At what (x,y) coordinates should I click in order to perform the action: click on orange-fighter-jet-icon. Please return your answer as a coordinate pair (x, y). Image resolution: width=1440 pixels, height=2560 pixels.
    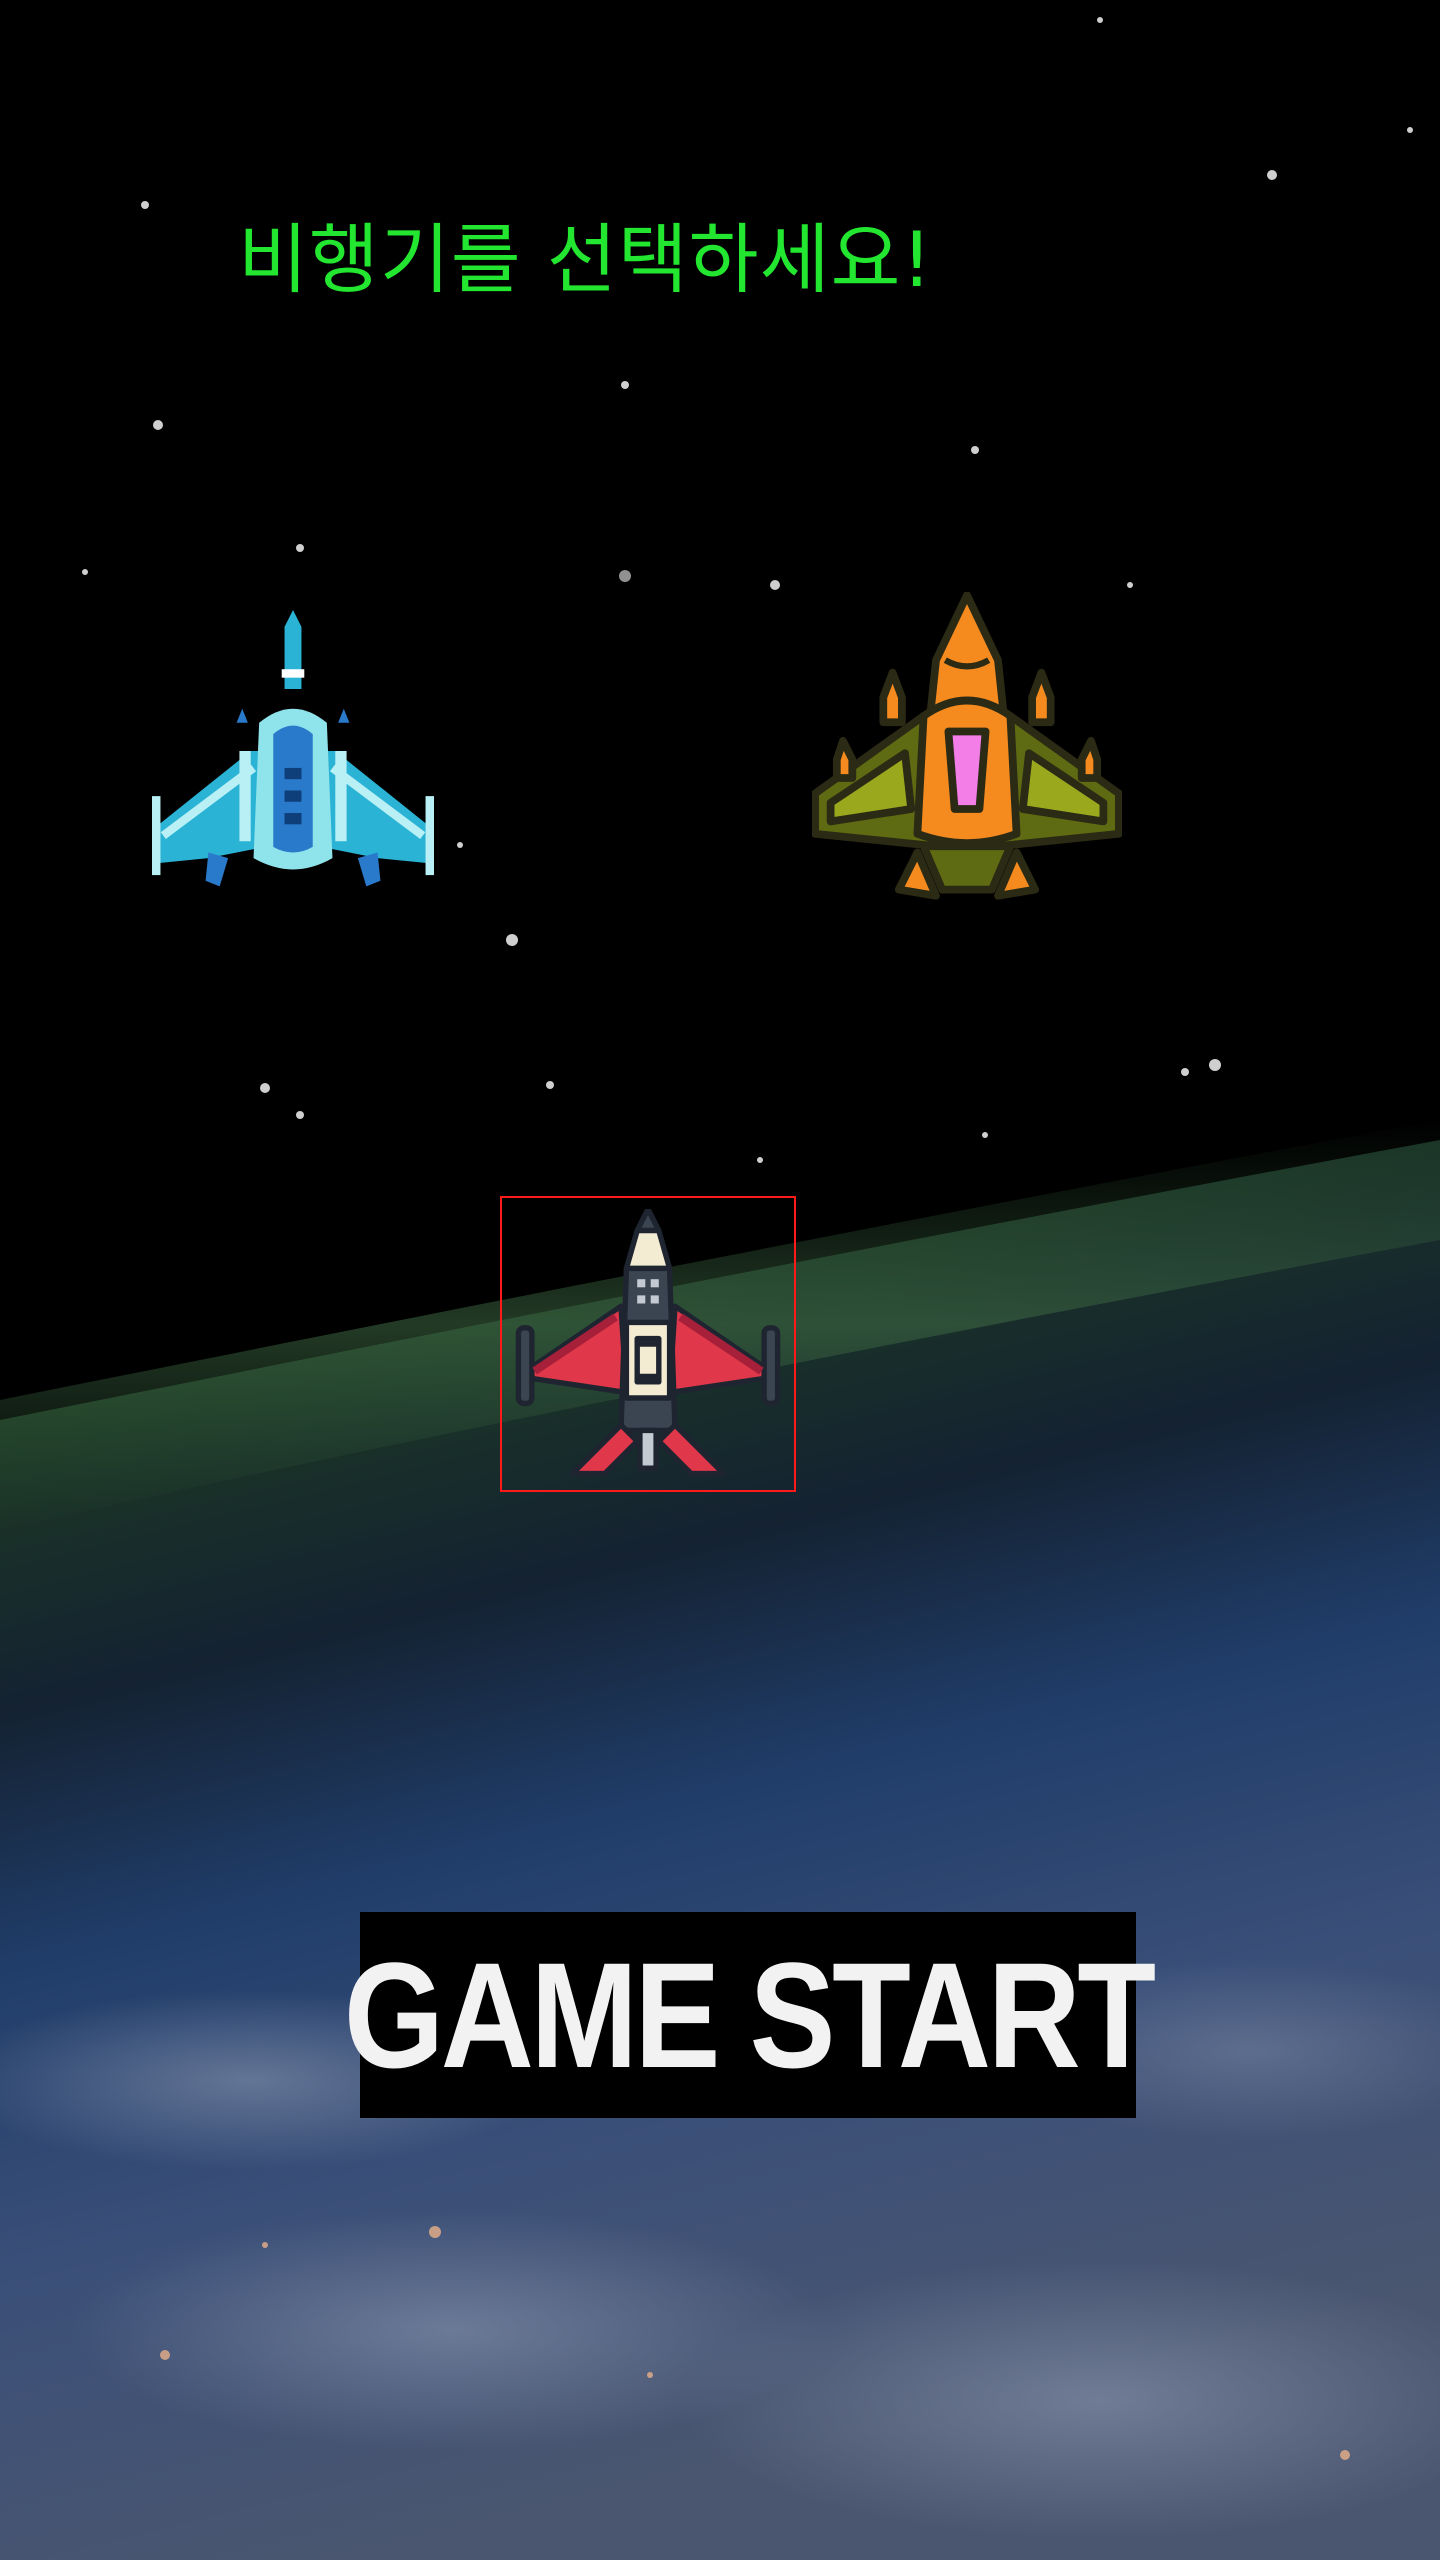
    Looking at the image, I should click on (967, 746).